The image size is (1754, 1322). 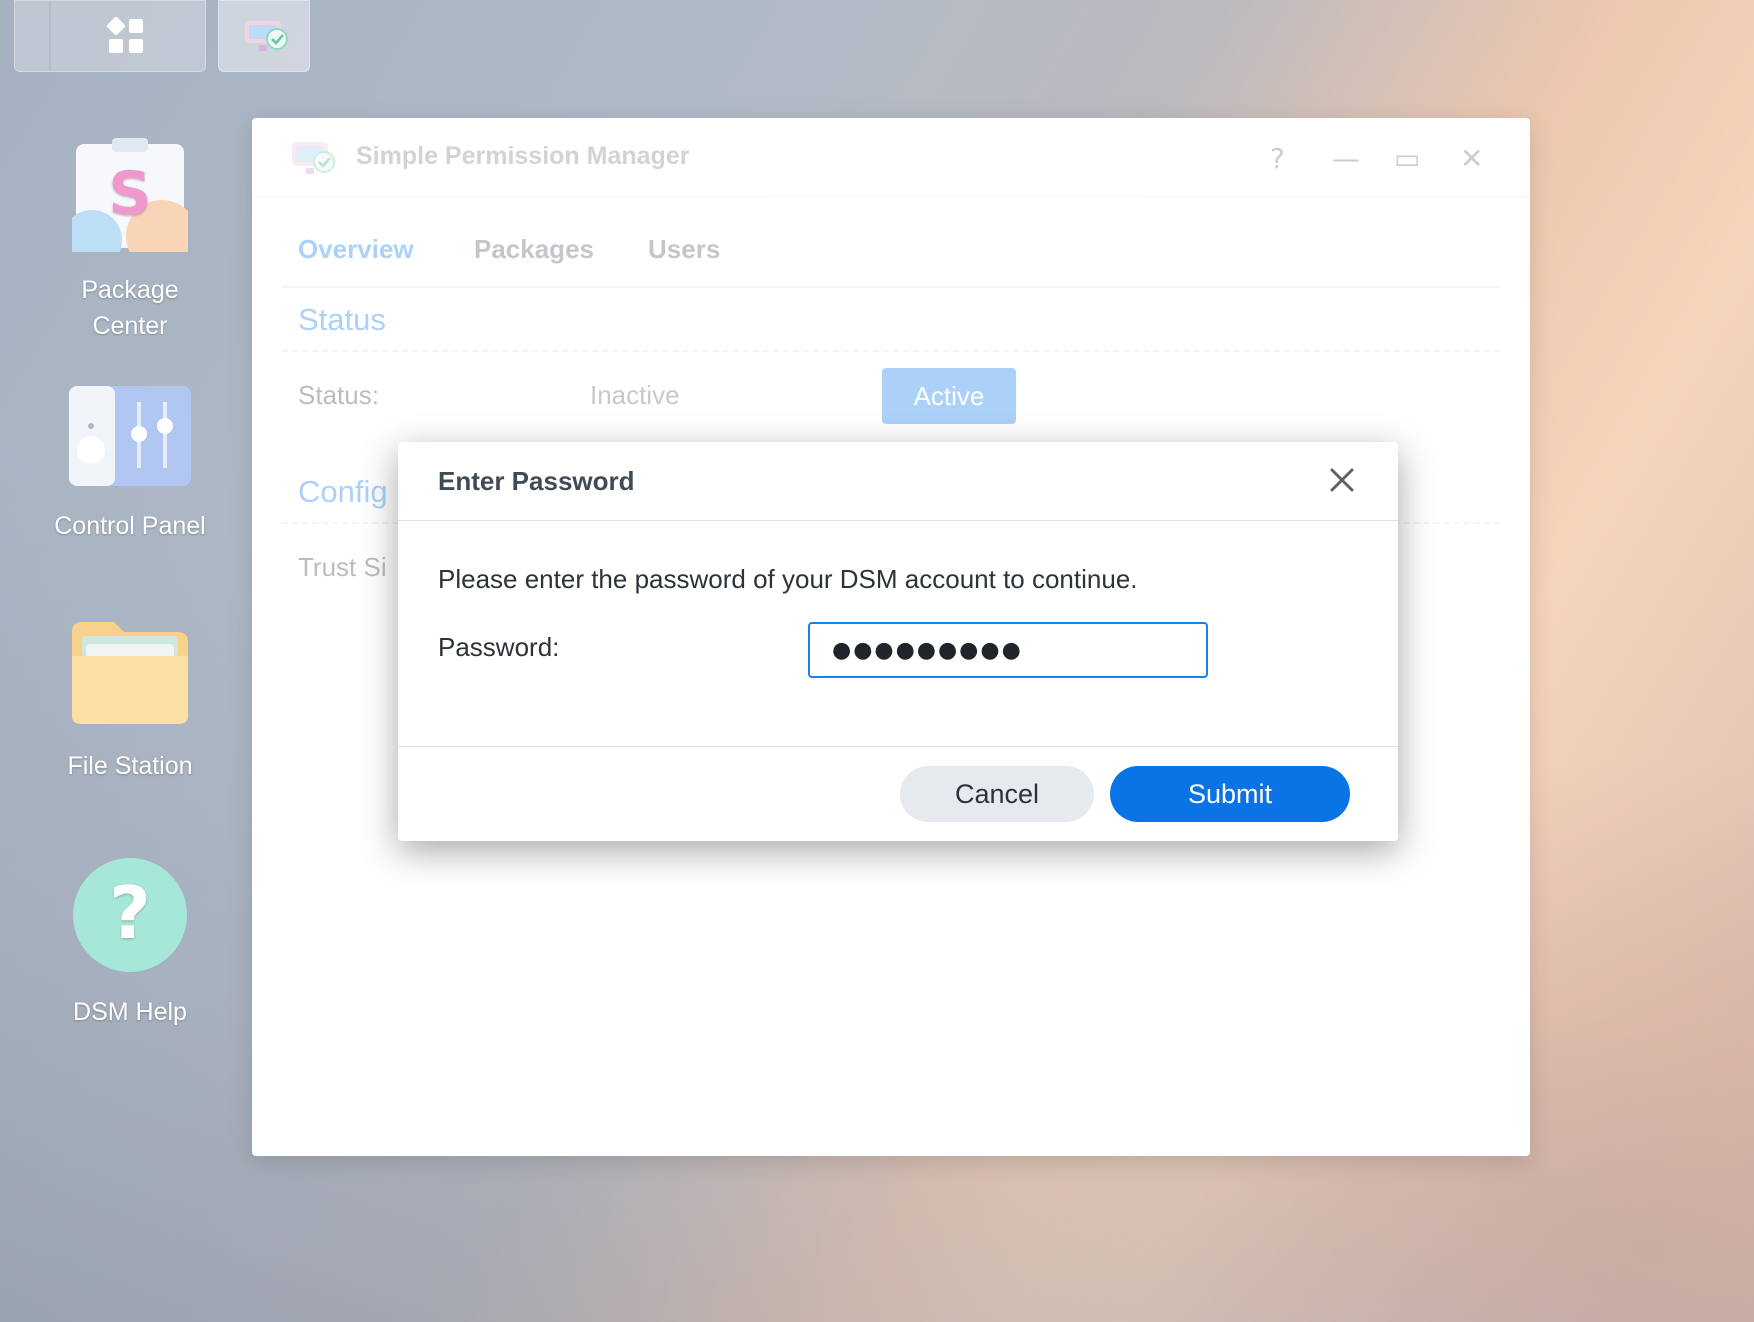 What do you see at coordinates (898, 520) in the screenshot?
I see `dialog-header-divider` at bounding box center [898, 520].